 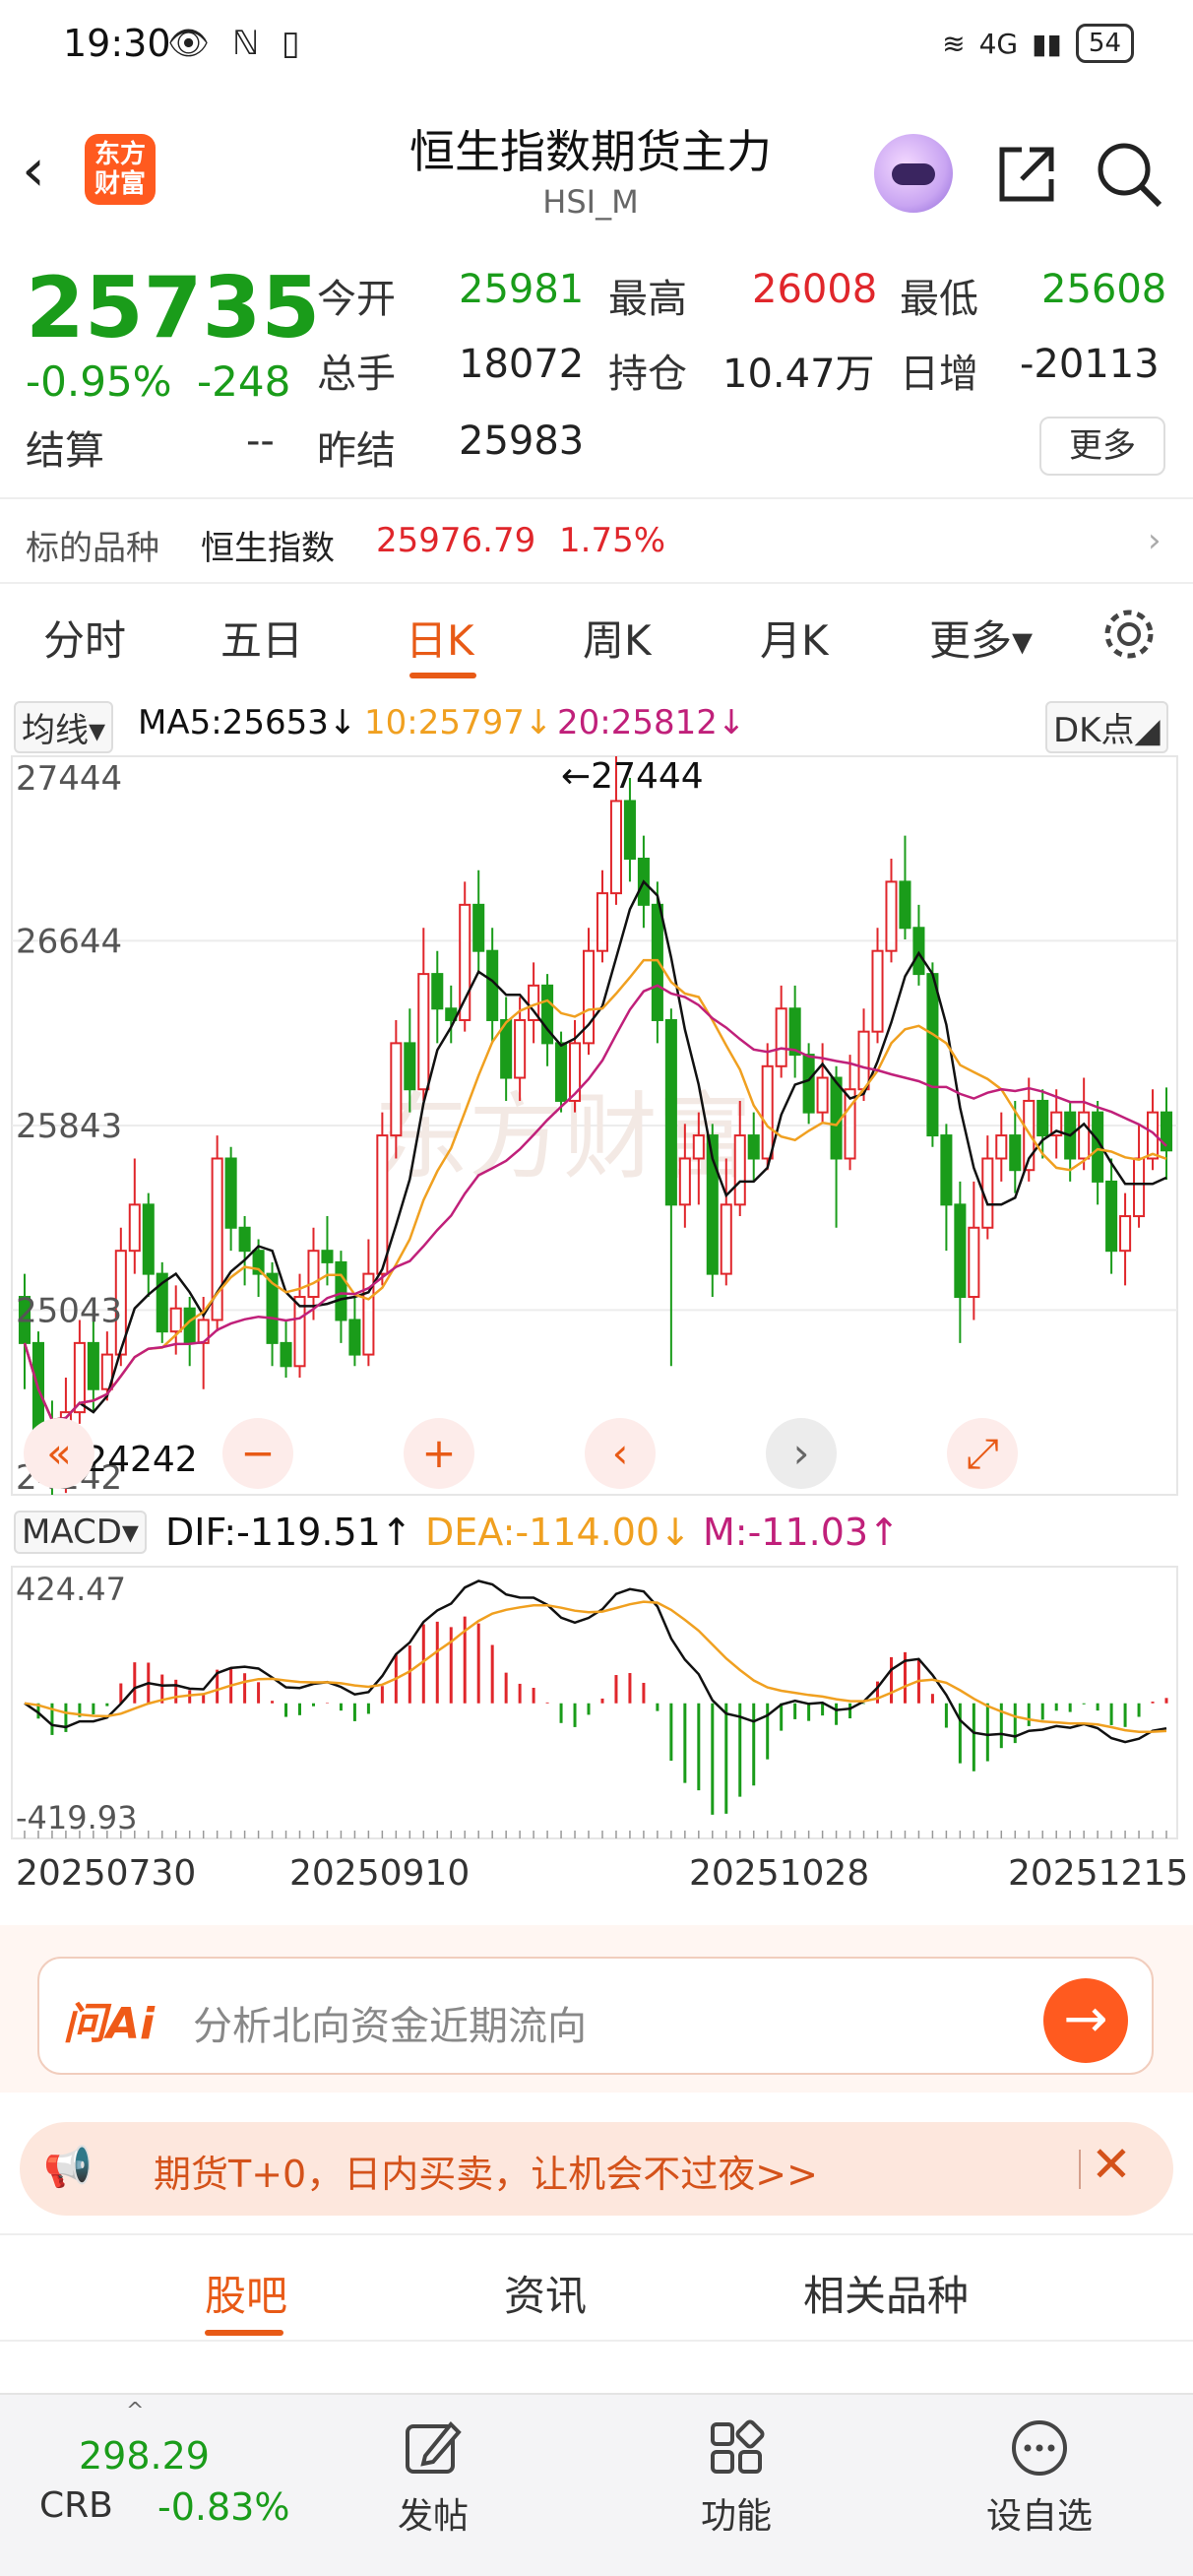 I want to click on tab-monthly-k: 月K, so click(x=794, y=638).